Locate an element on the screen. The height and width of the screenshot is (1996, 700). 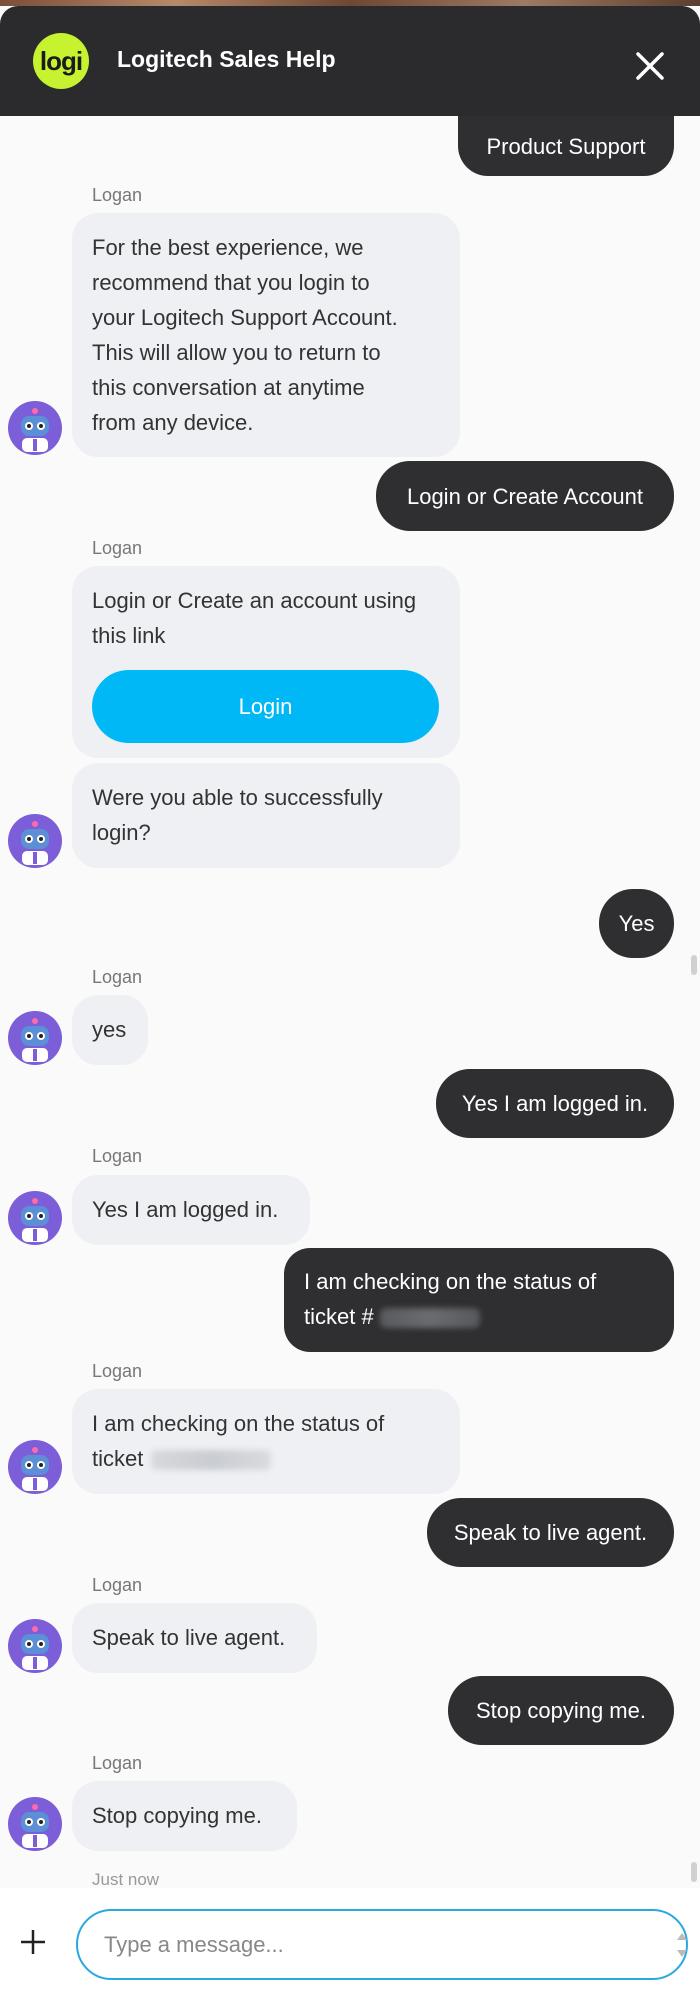
chat-header: logi Logitech Sales Help is located at coordinates (350, 61).